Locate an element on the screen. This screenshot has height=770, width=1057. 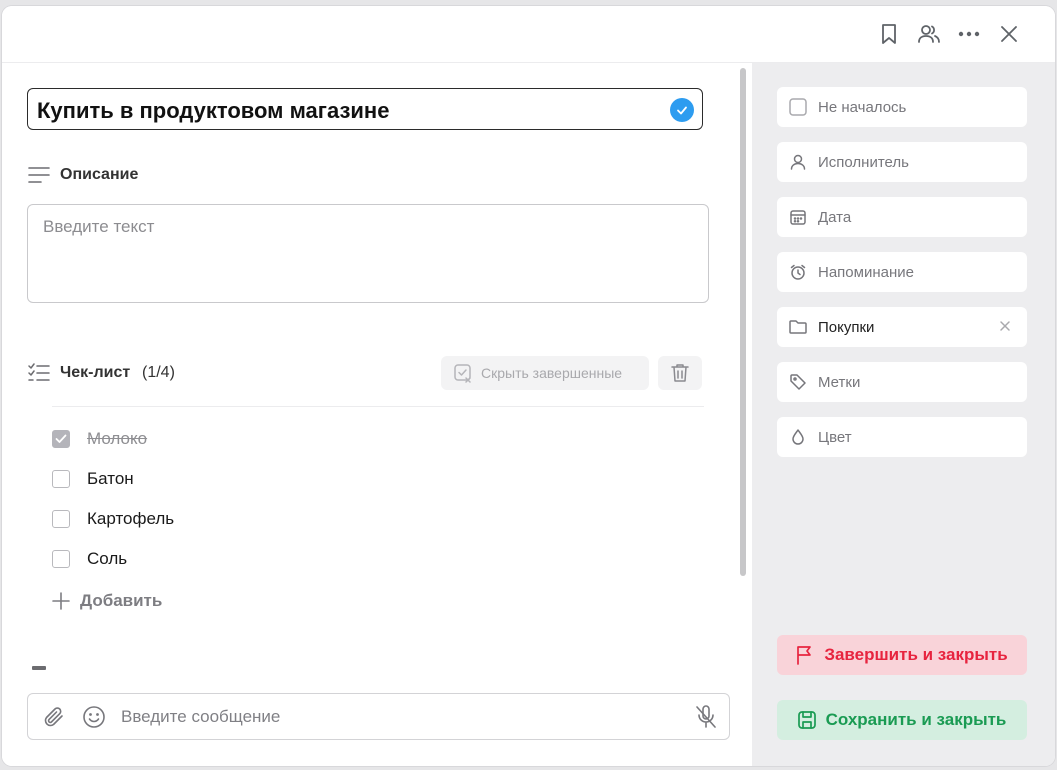
checklist-item-label: Соль is located at coordinates (107, 559).